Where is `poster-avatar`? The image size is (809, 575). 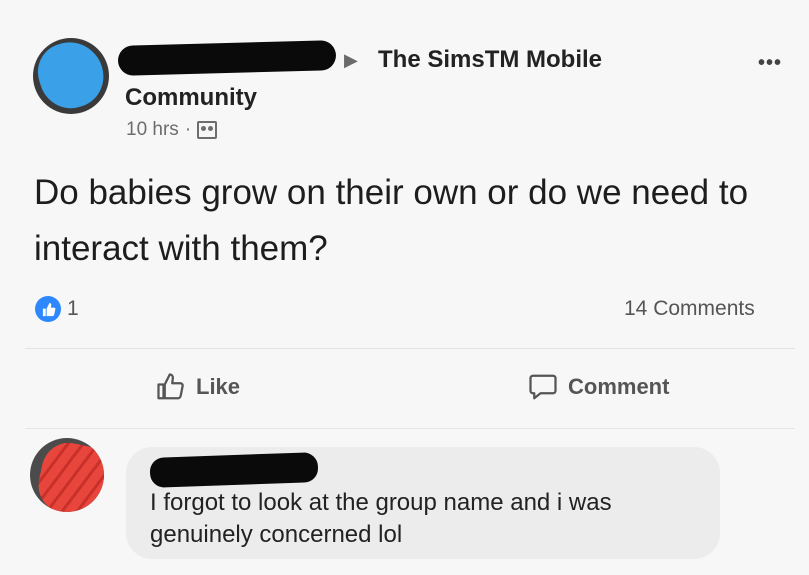 poster-avatar is located at coordinates (71, 76).